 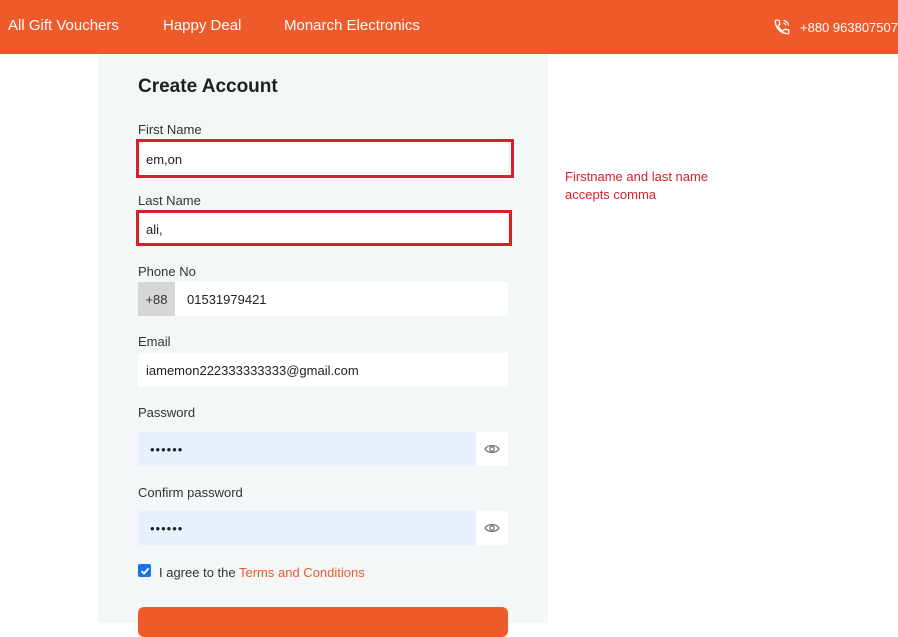 I want to click on phone-country-prefix: +88, so click(x=156, y=299).